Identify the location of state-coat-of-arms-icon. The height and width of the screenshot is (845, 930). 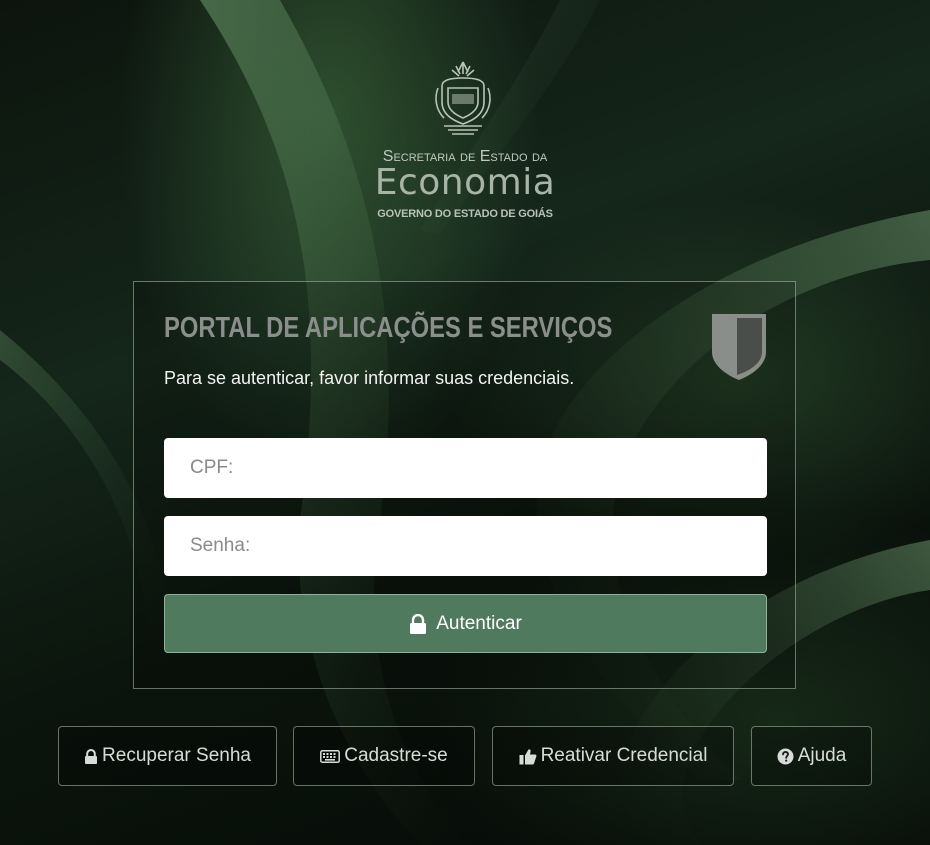
(463, 98).